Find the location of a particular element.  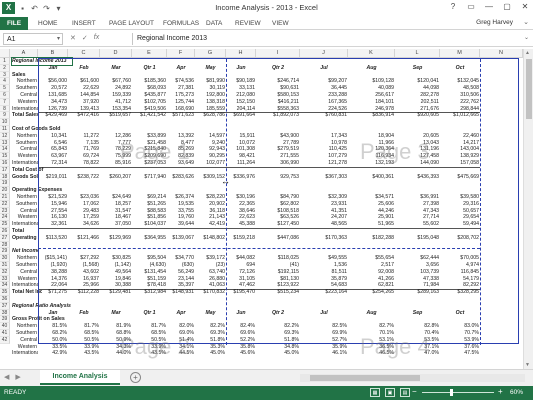

row-header: 19 is located at coordinates (5, 184).